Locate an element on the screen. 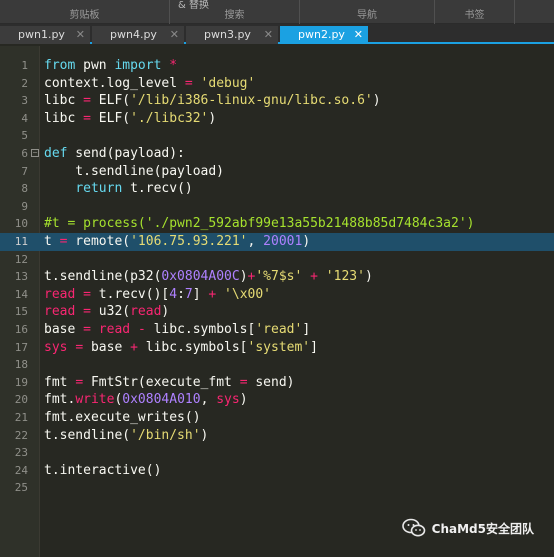  code-text: fmt = FmtStr(execute_fmt = send) is located at coordinates (169, 383).